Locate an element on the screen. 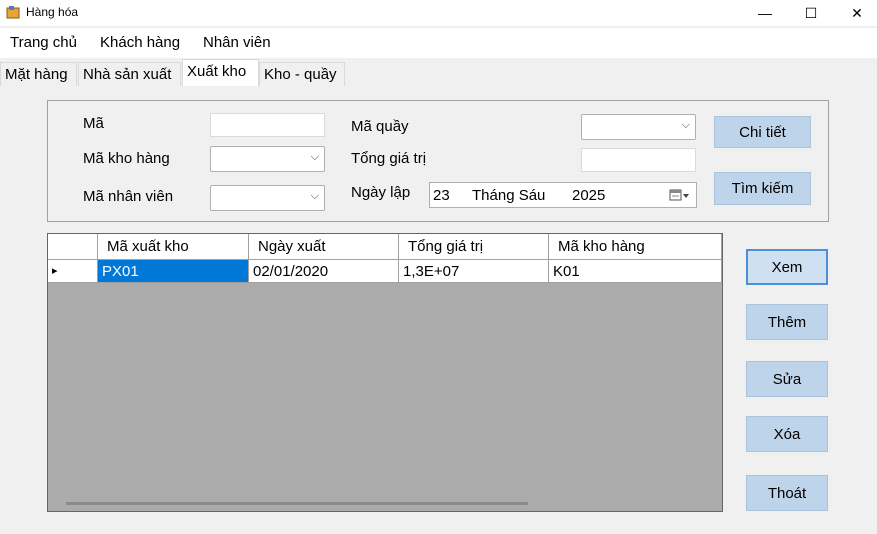 The image size is (877, 534). thoat-button: Thoát is located at coordinates (787, 493).